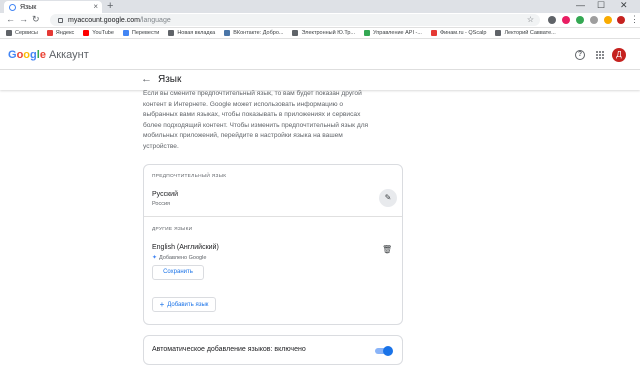  What do you see at coordinates (320, 6) in the screenshot?
I see `tab-strip: Язык × + — ☐ ✕` at bounding box center [320, 6].